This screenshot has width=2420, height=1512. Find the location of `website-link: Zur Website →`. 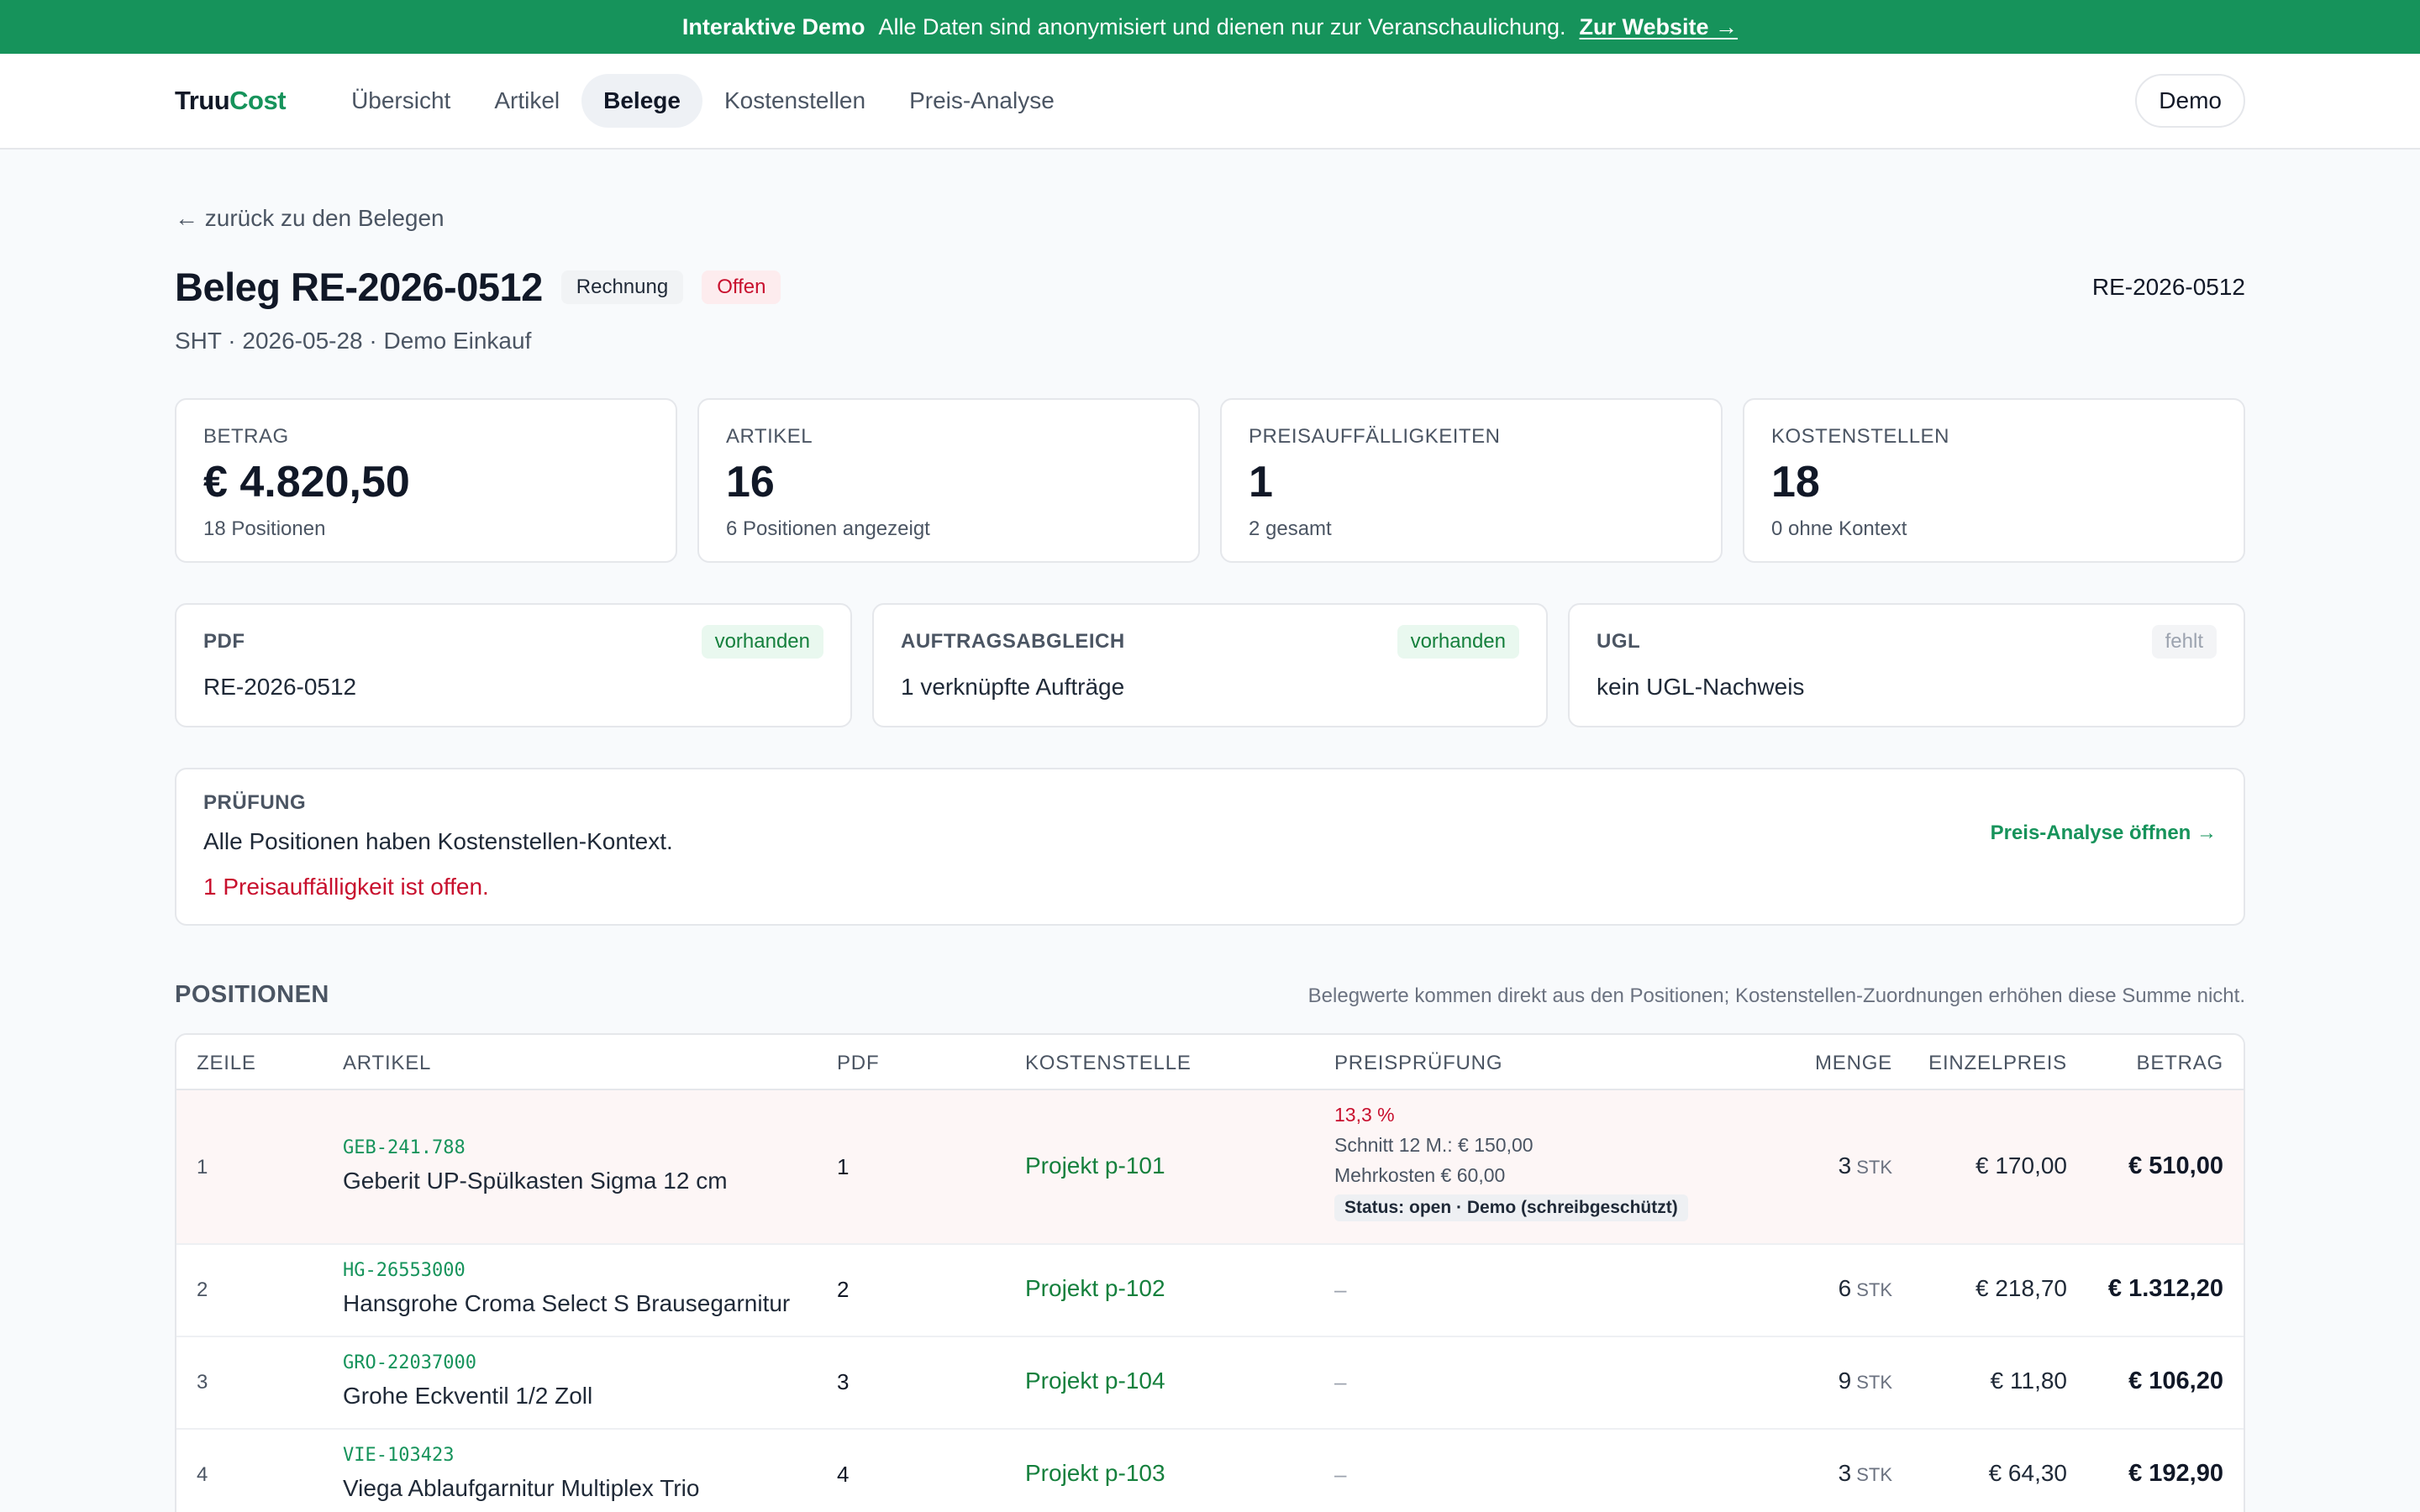

website-link: Zur Website → is located at coordinates (1659, 27).